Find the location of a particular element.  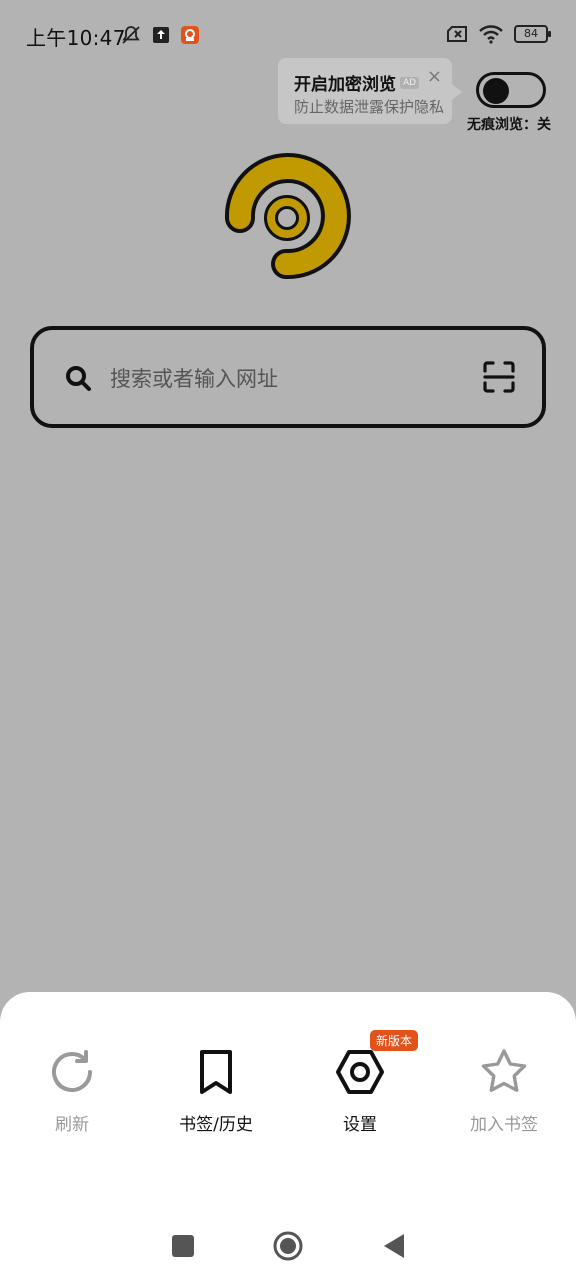

settings-label: 设置 is located at coordinates (360, 1125).